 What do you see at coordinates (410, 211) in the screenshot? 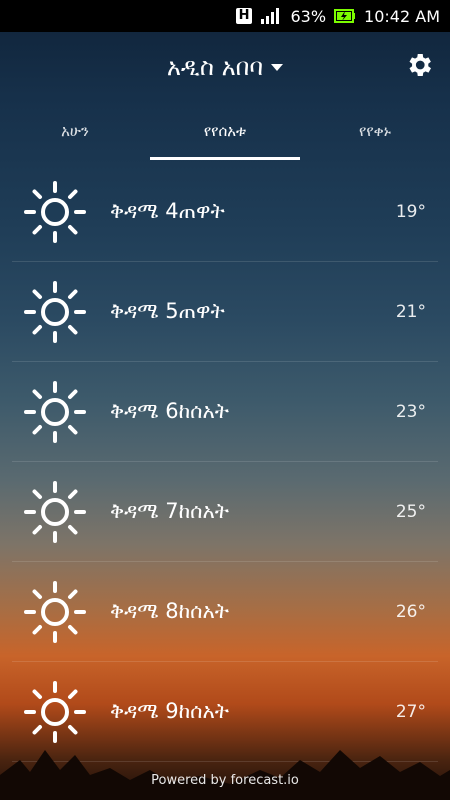
I see `hour-temperature: 19°` at bounding box center [410, 211].